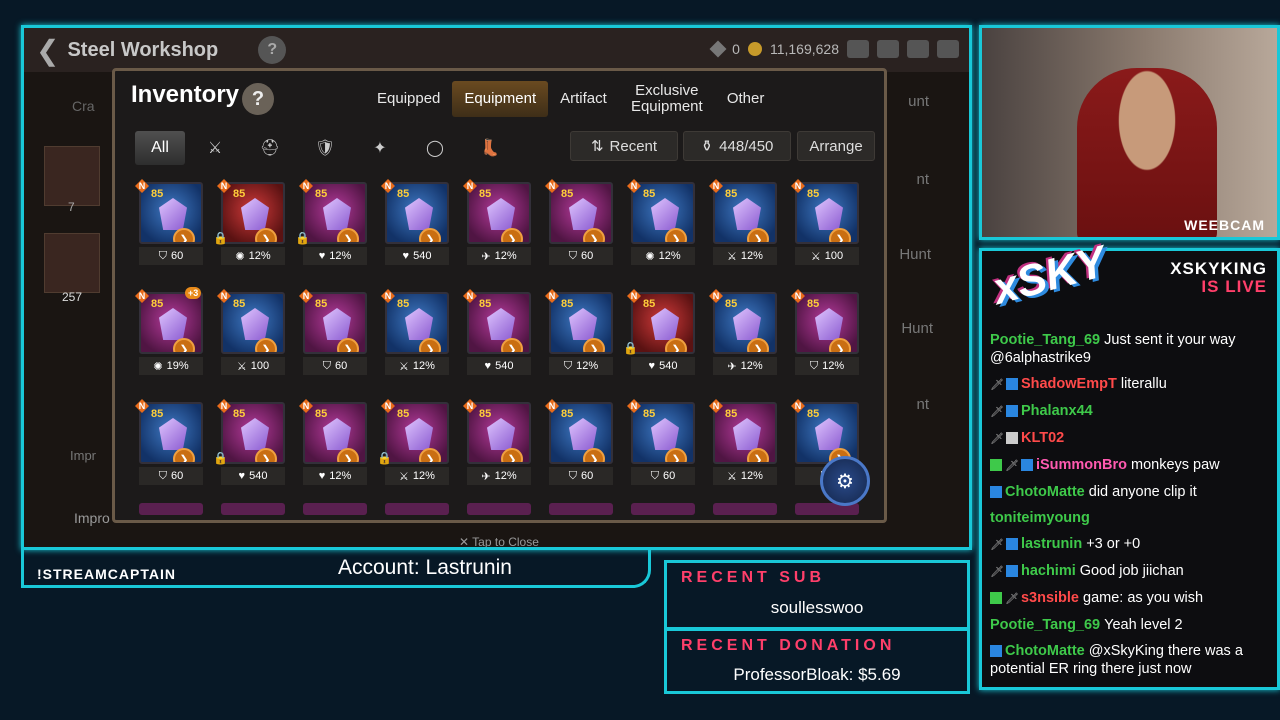  What do you see at coordinates (858, 49) in the screenshot?
I see `guild-icon` at bounding box center [858, 49].